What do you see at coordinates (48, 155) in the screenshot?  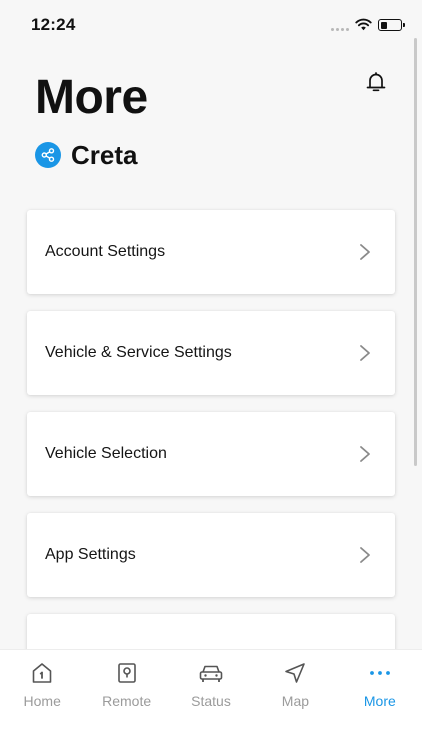 I see `share-icon` at bounding box center [48, 155].